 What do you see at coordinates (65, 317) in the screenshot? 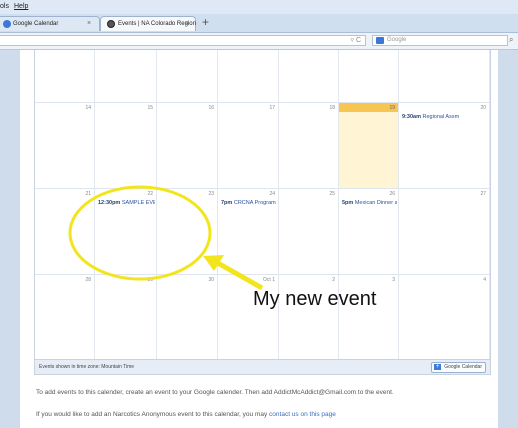
I see `calendar-day: 28` at bounding box center [65, 317].